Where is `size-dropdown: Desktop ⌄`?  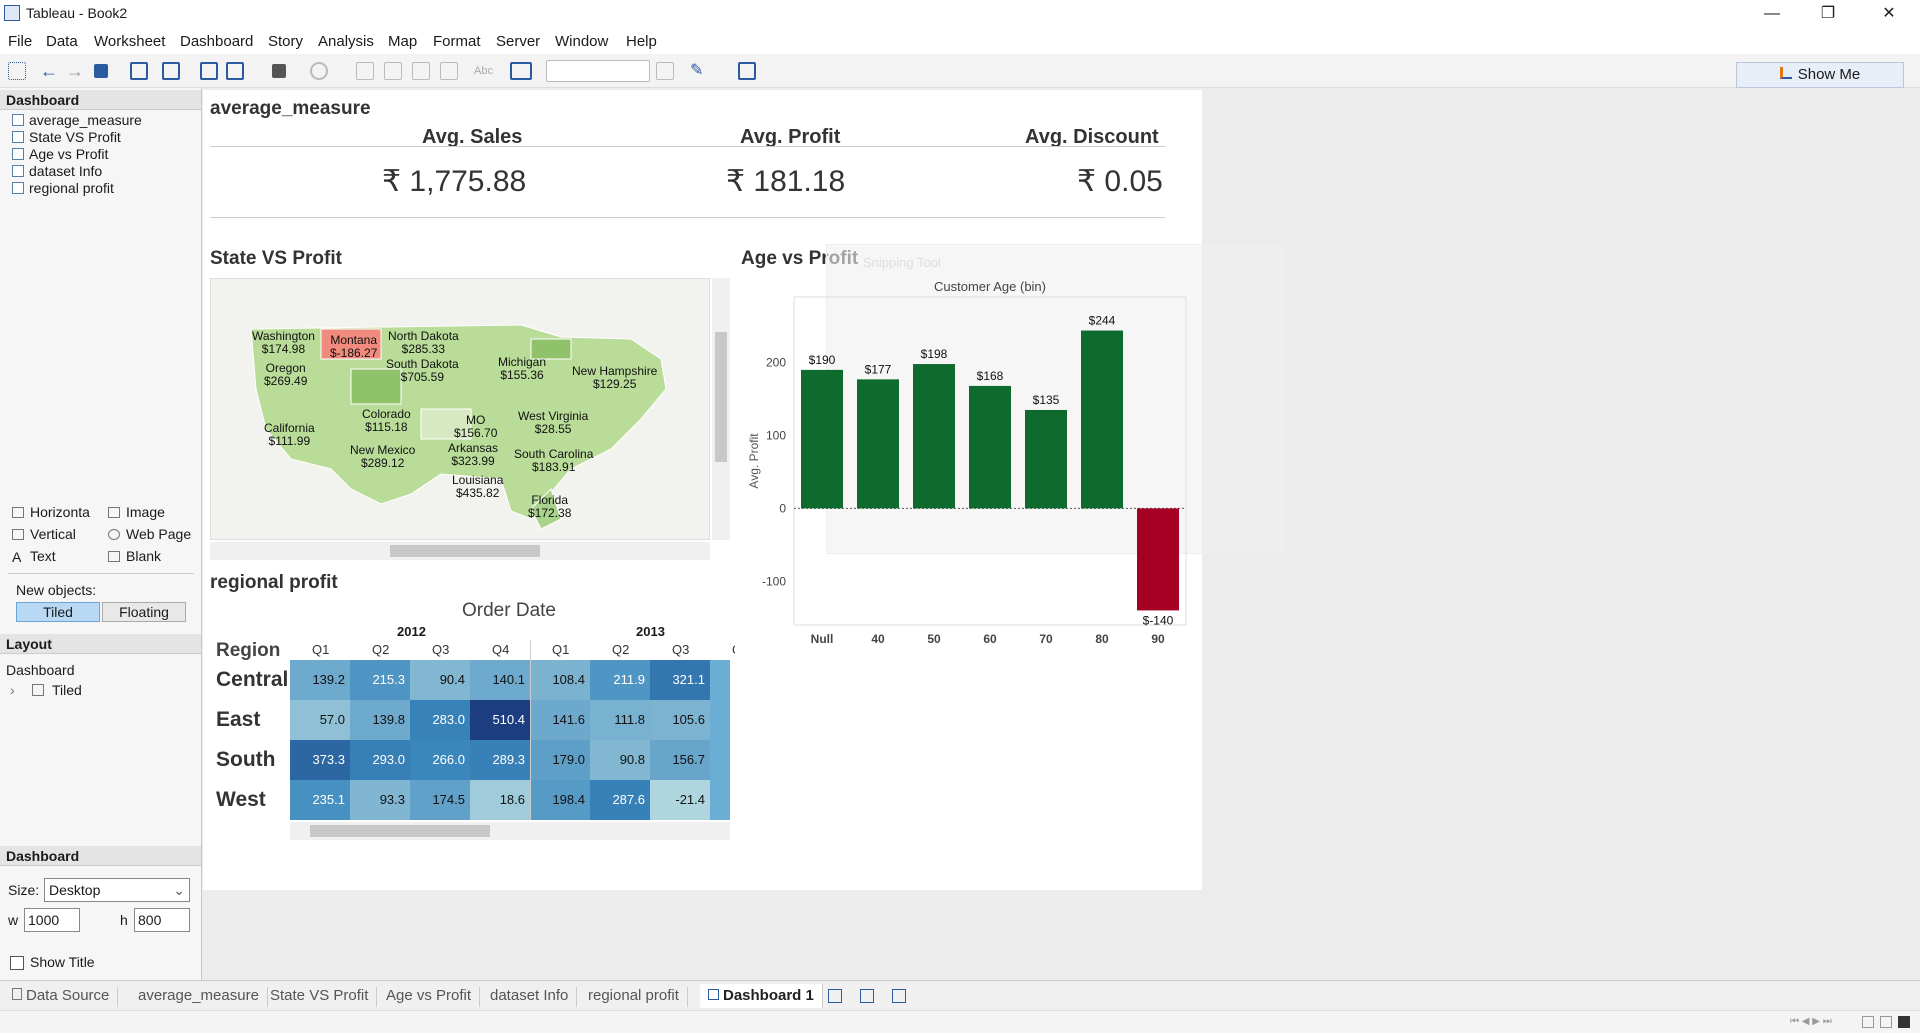 size-dropdown: Desktop ⌄ is located at coordinates (117, 890).